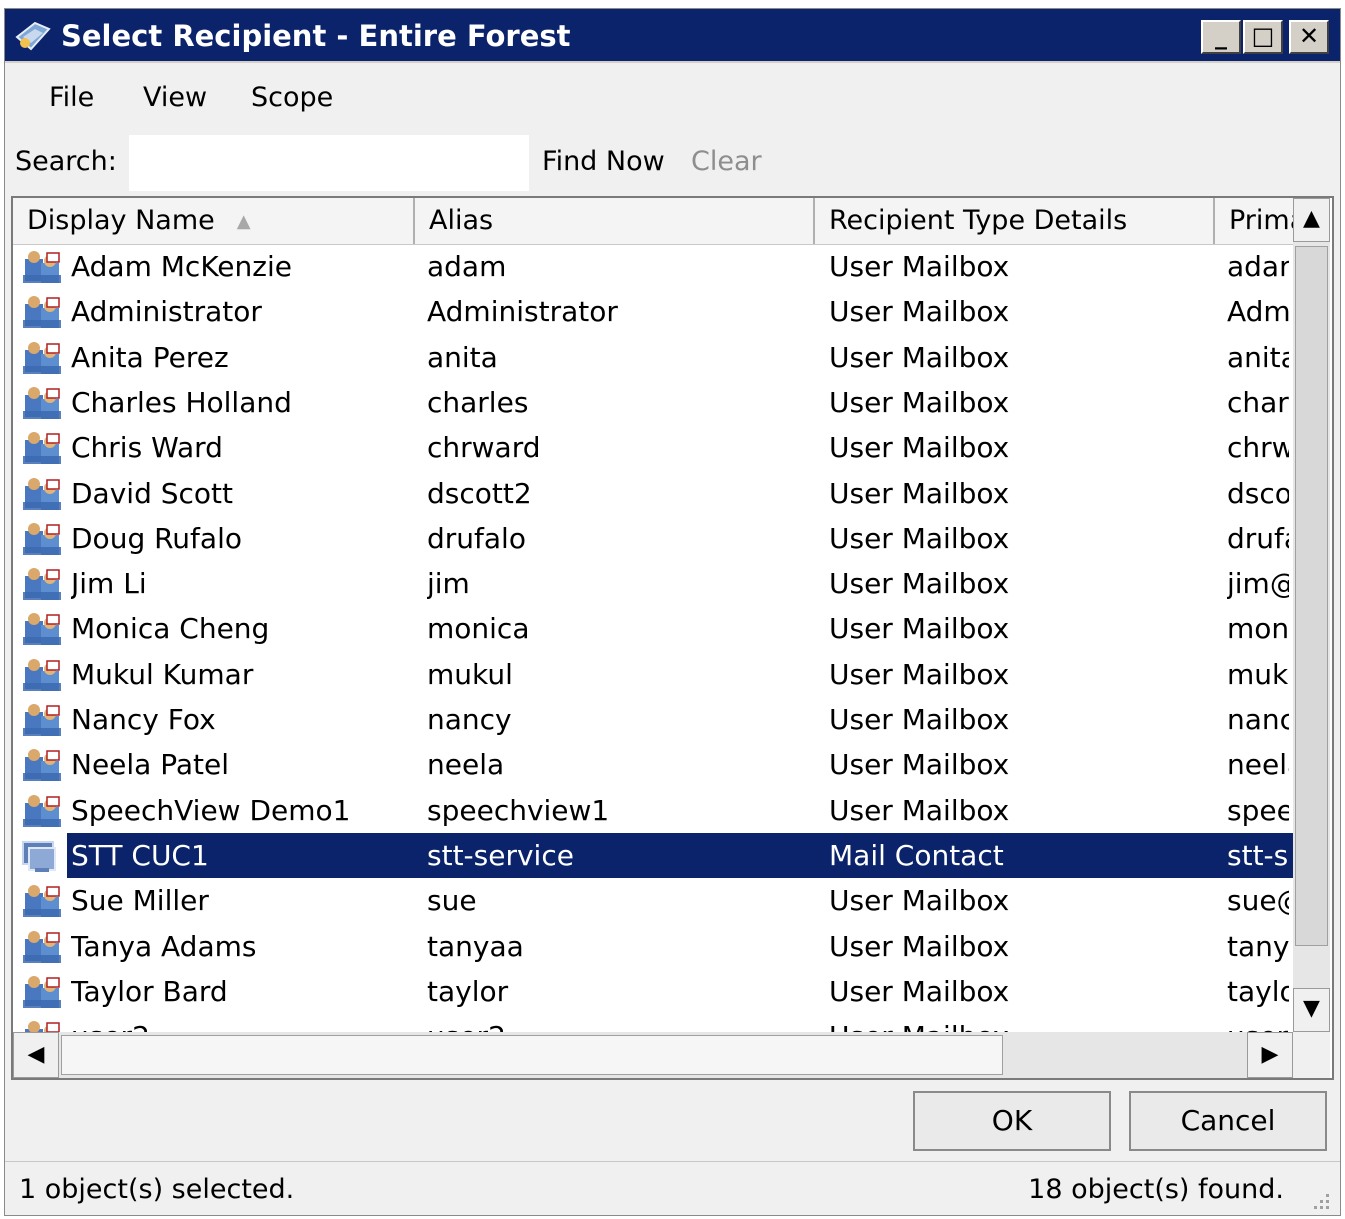 The width and height of the screenshot is (1345, 1219). Describe the element at coordinates (653, 900) in the screenshot. I see `table-row: Sue Miller sue User Mailbox sue@` at that location.